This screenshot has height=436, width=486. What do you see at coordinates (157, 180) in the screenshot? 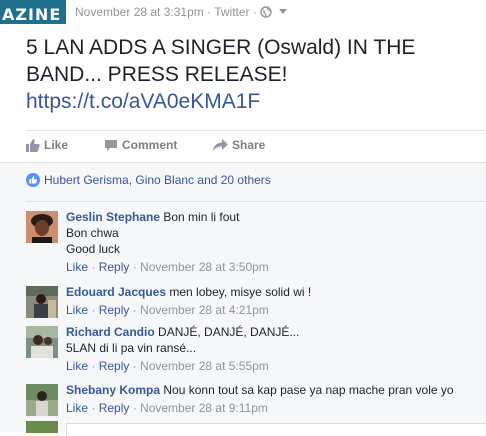
I see `likes-summary-text: Hubert Gerisma, Gino Blanc and 20 others` at bounding box center [157, 180].